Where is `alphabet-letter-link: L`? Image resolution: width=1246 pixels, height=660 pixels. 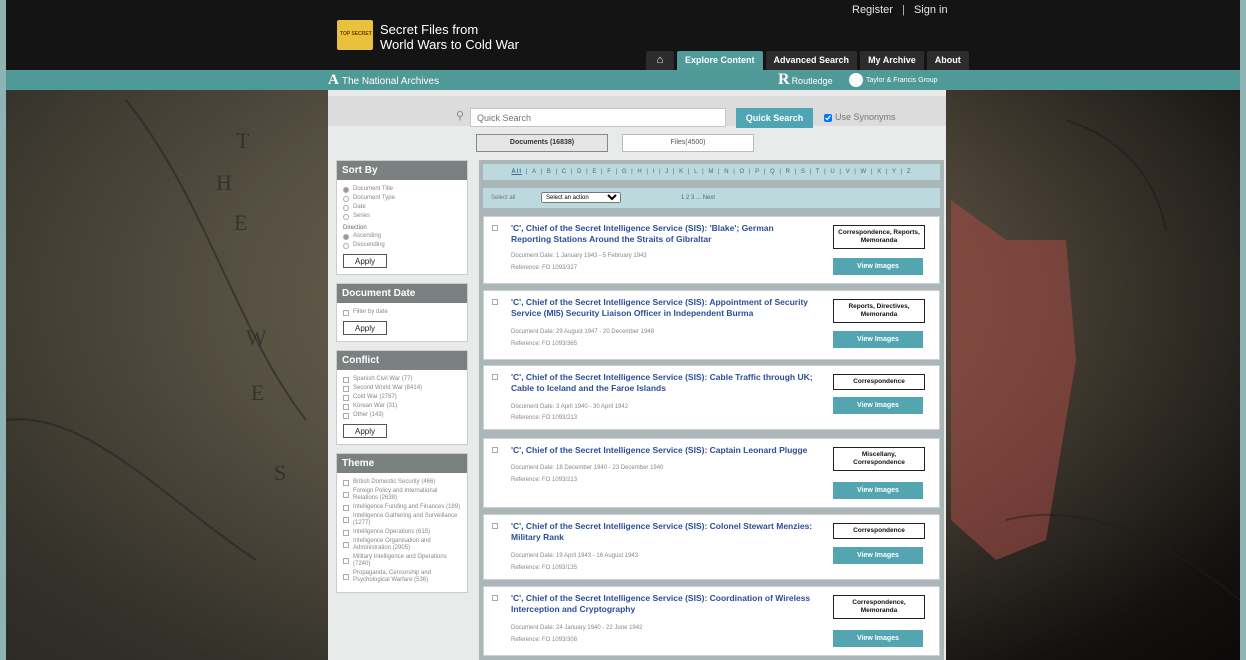 alphabet-letter-link: L is located at coordinates (696, 172).